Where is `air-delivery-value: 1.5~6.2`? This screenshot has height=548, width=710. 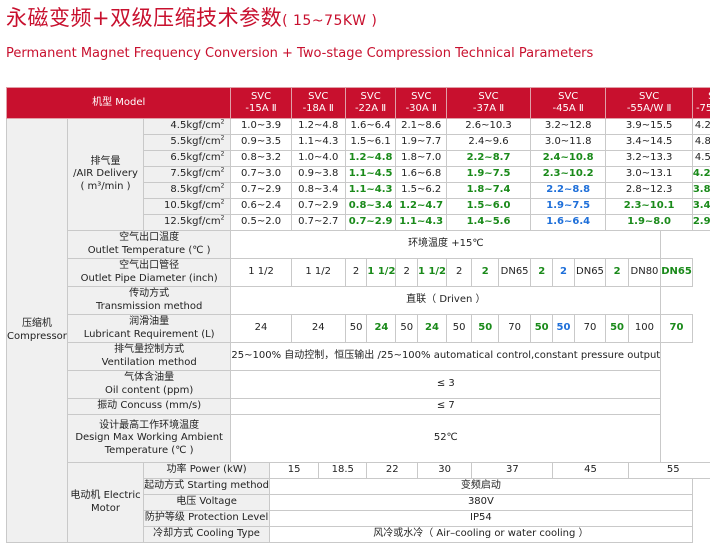 air-delivery-value: 1.5~6.2 is located at coordinates (421, 190).